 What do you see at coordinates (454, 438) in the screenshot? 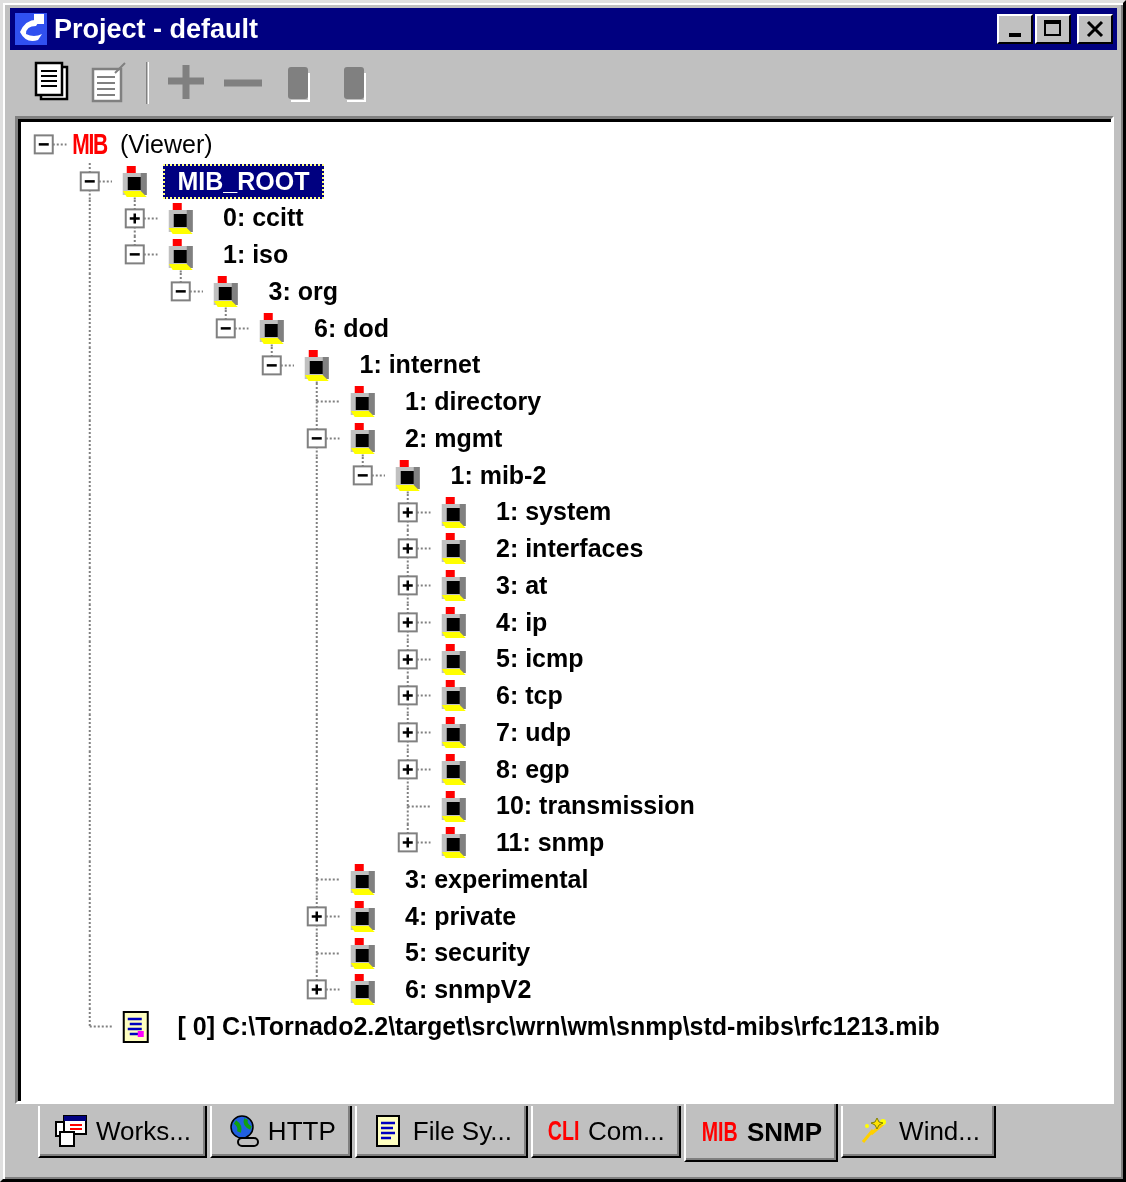
I see `tree-item: 2: mgmt` at bounding box center [454, 438].